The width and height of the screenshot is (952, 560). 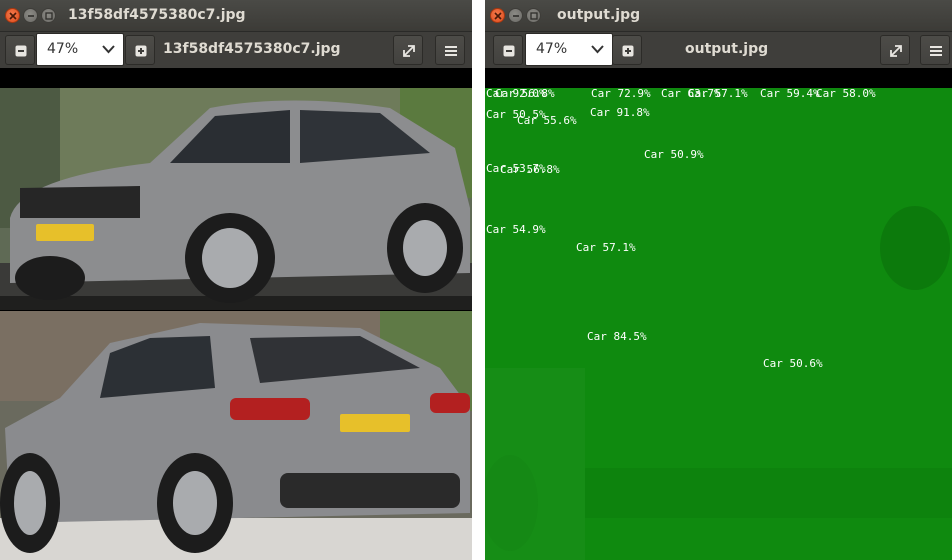 What do you see at coordinates (674, 154) in the screenshot?
I see `detection-label: Car 50.9%` at bounding box center [674, 154].